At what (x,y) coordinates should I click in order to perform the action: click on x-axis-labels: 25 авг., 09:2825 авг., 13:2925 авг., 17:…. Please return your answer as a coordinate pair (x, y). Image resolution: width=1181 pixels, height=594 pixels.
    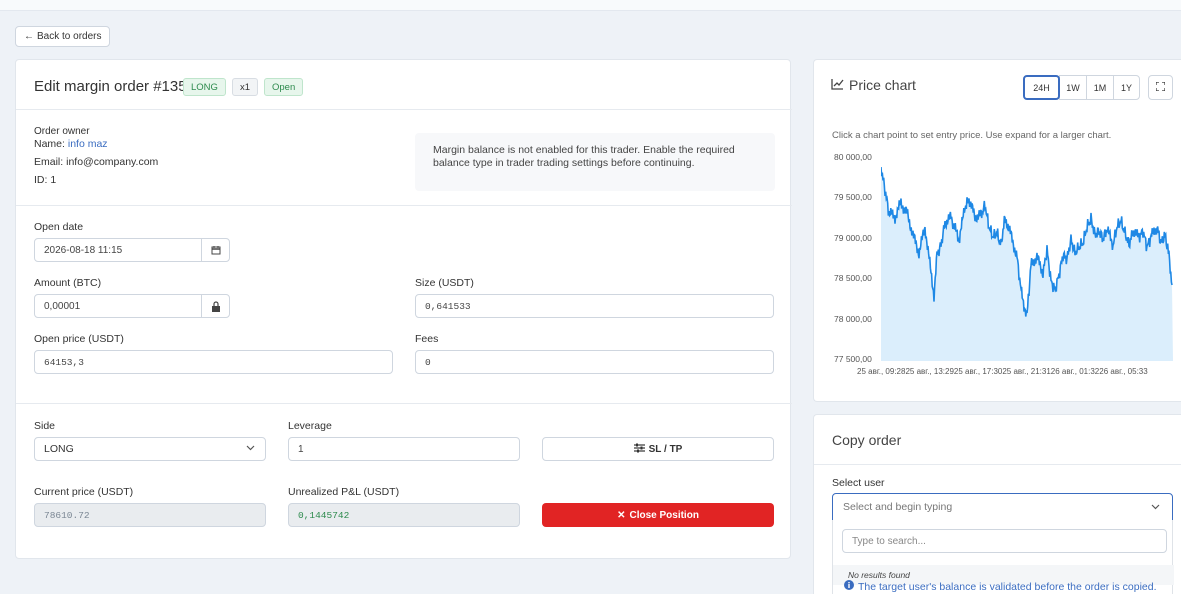
    Looking at the image, I should click on (1002, 371).